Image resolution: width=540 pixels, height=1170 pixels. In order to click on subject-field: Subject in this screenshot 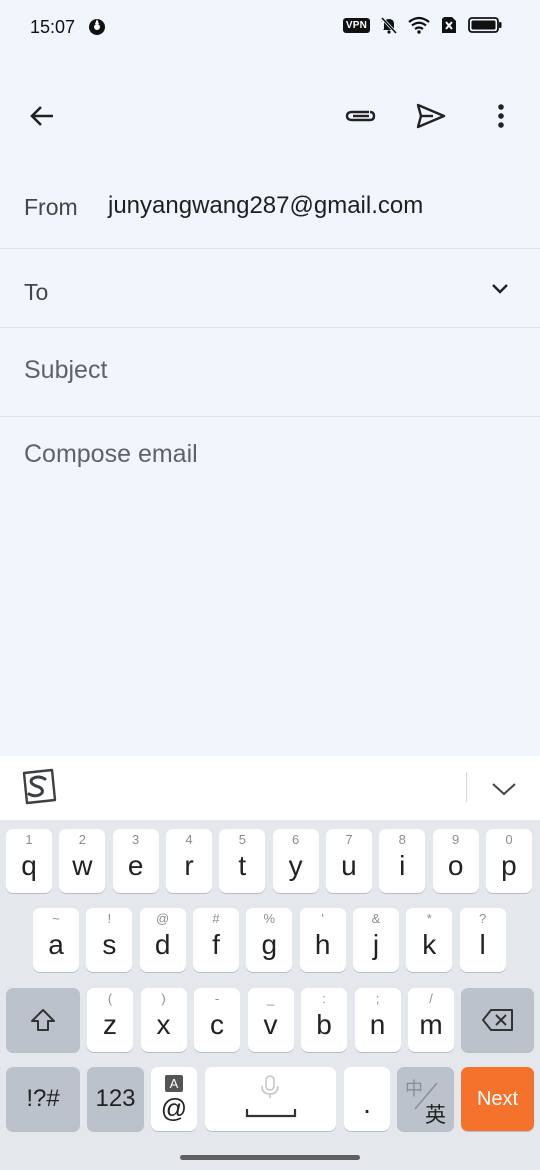, I will do `click(270, 372)`.